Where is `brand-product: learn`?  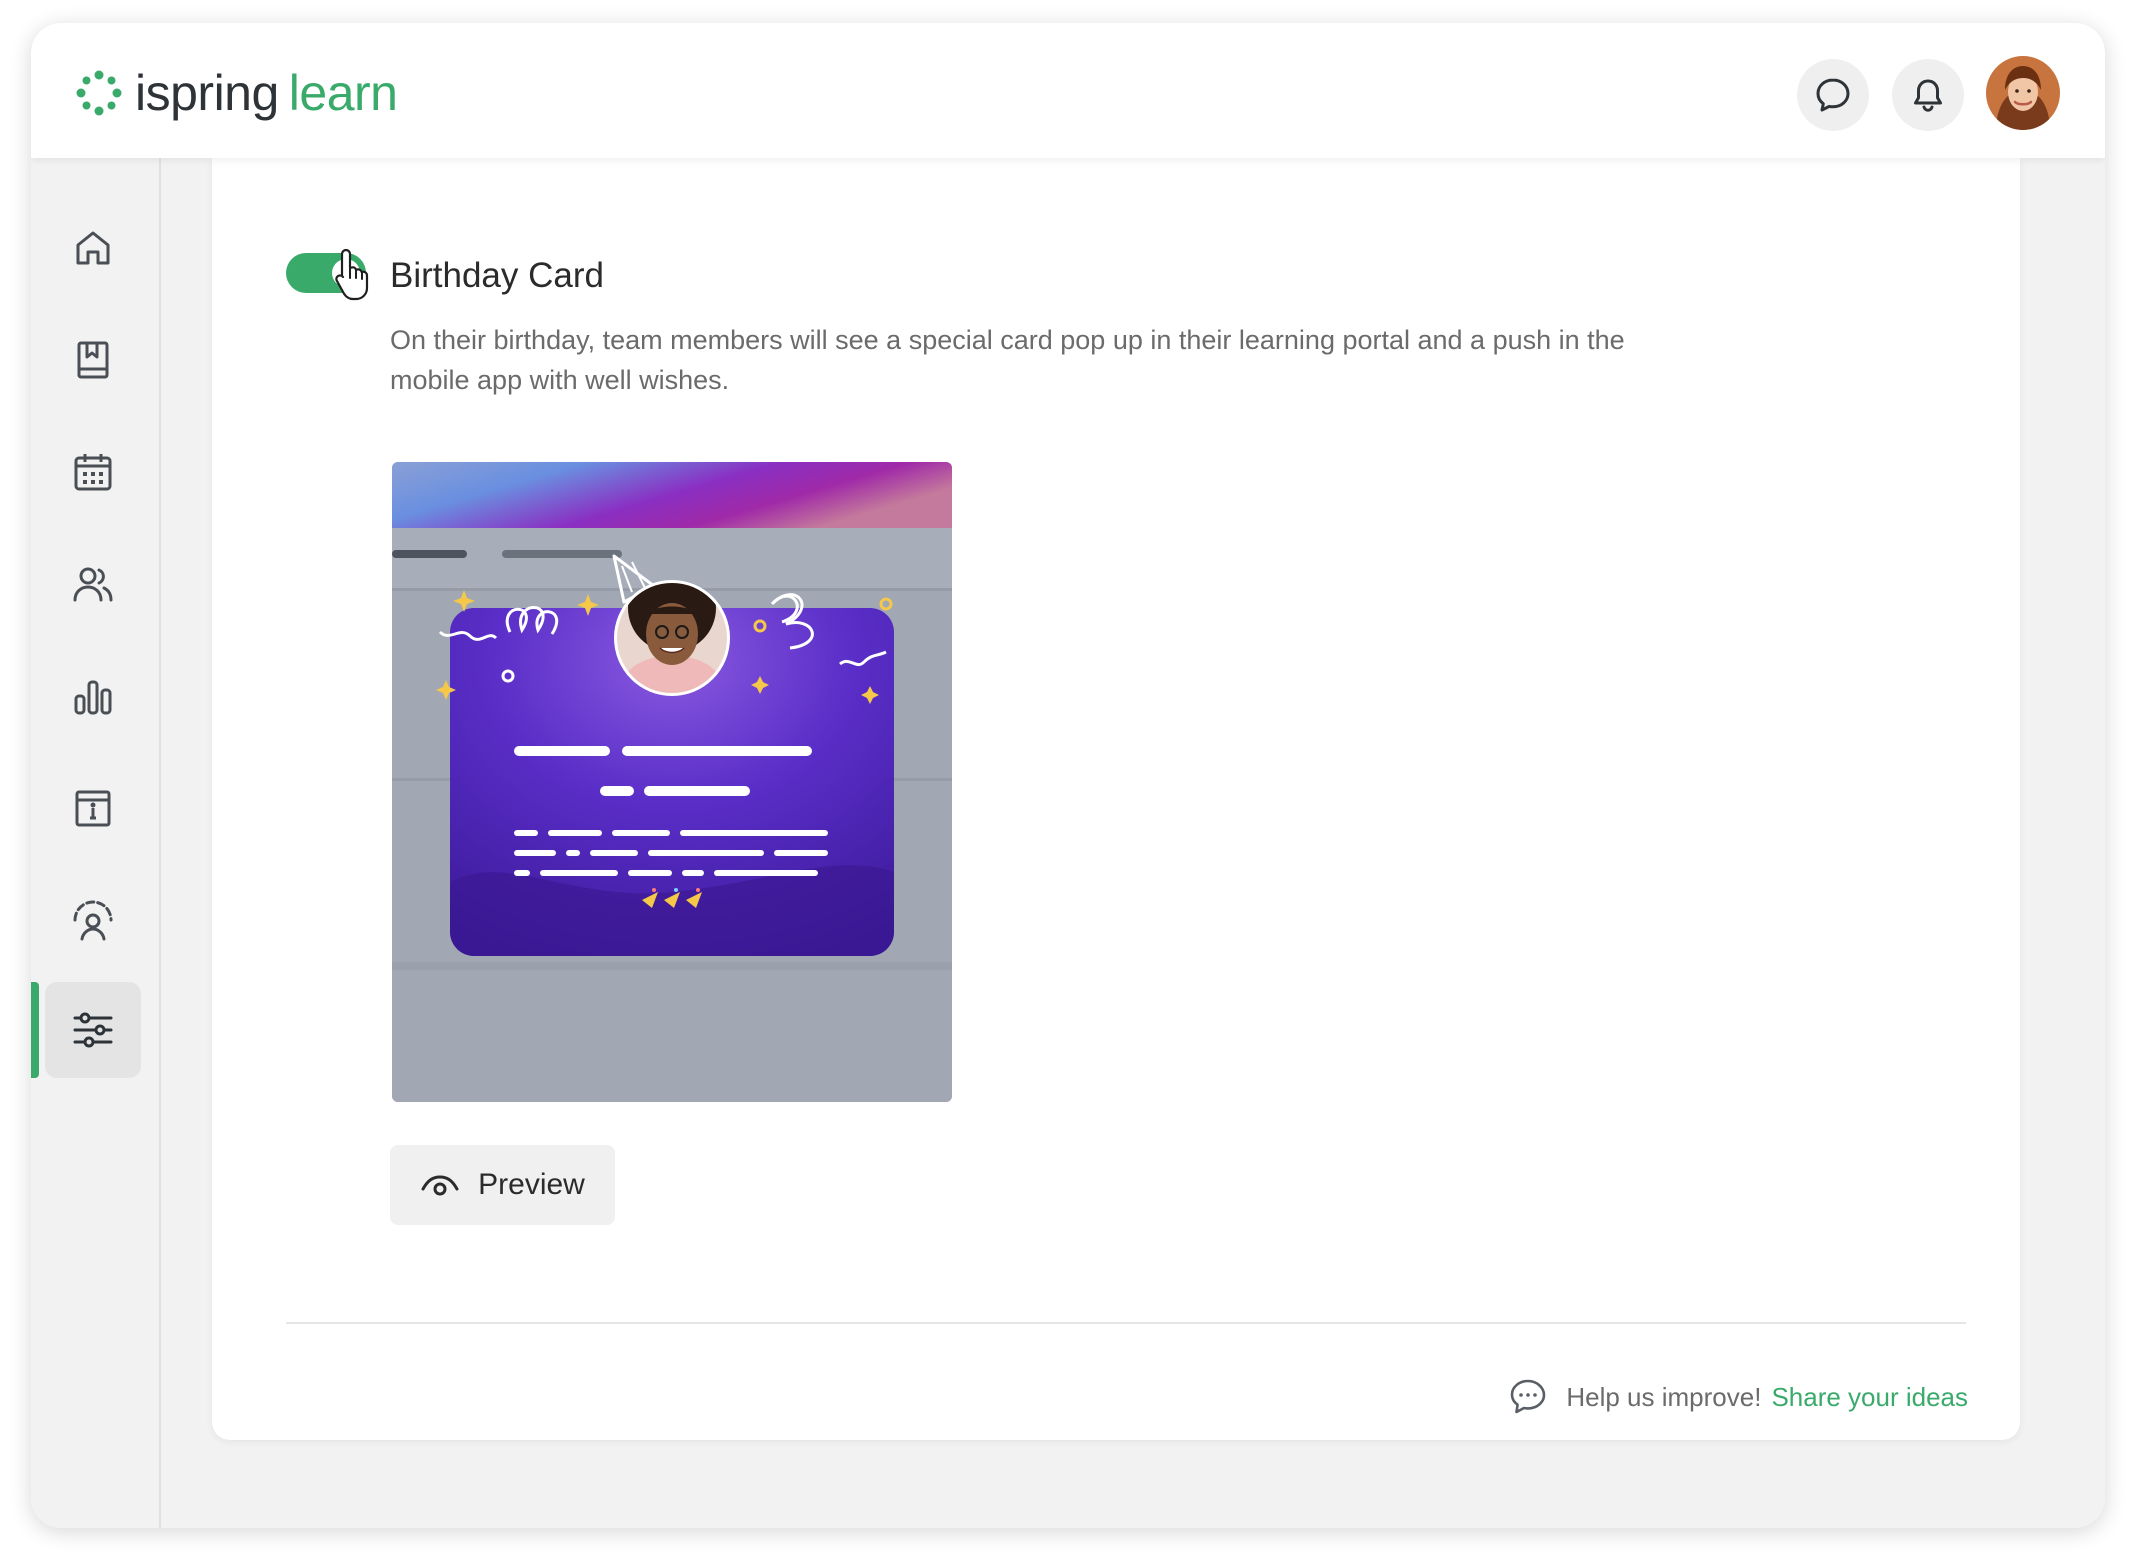
brand-product: learn is located at coordinates (343, 93).